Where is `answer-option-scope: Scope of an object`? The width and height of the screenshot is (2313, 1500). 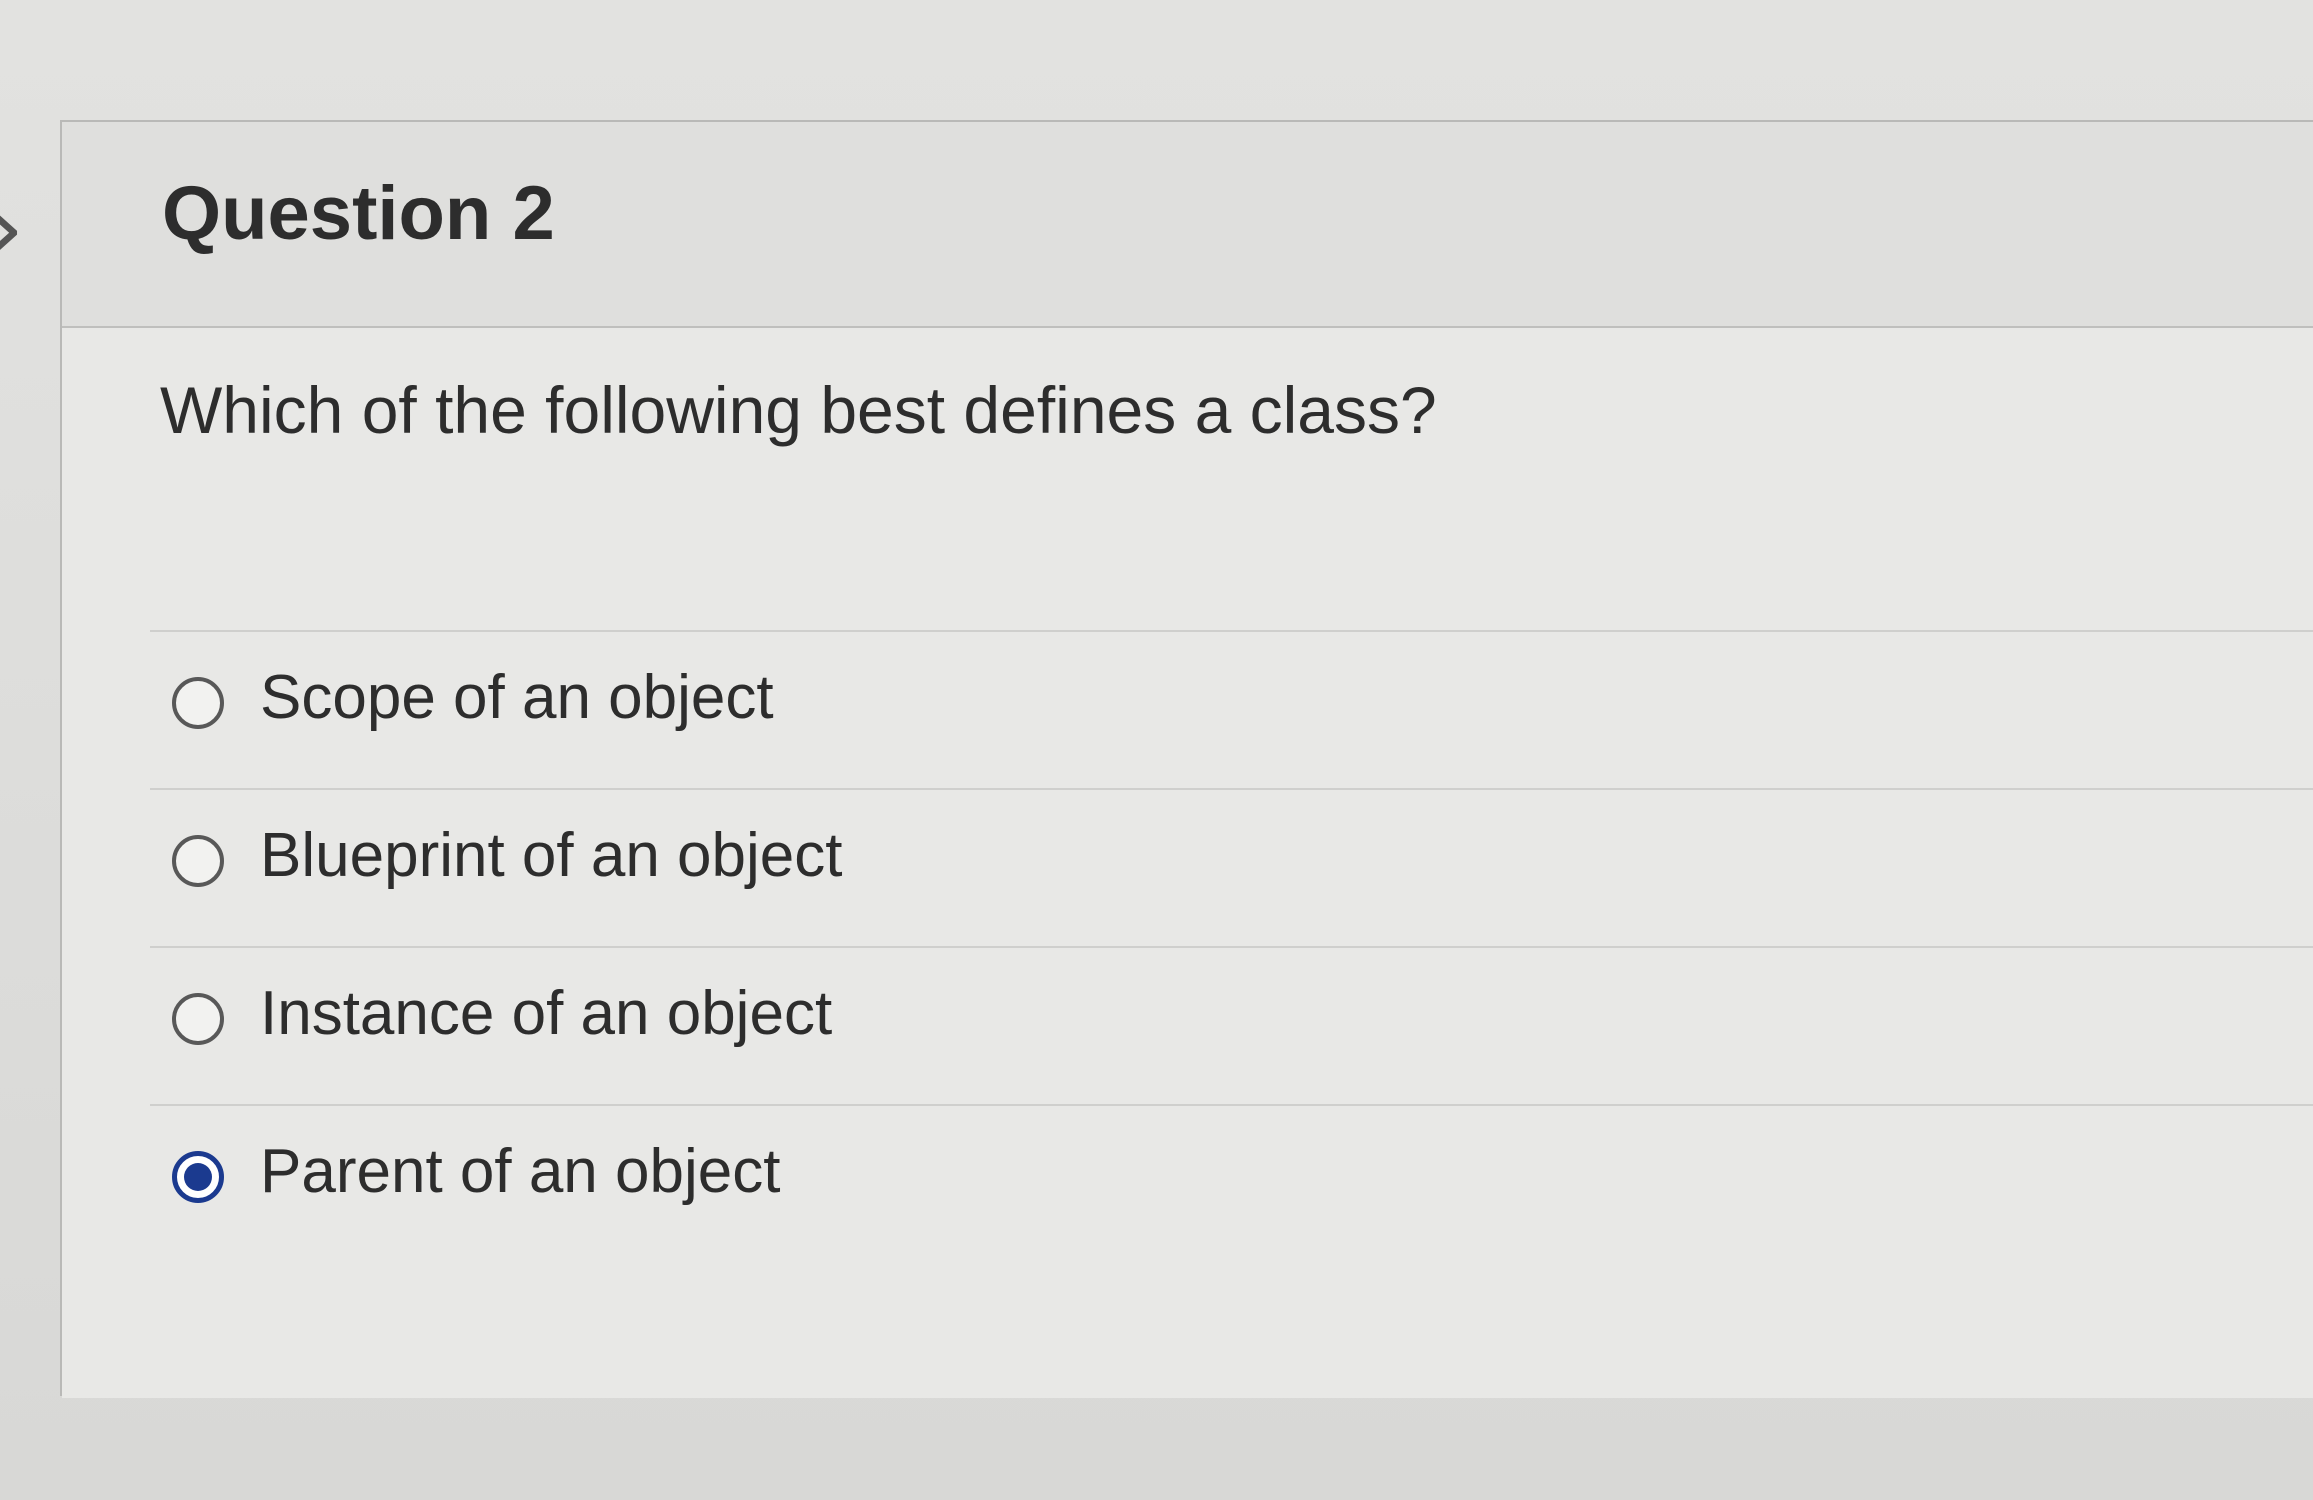 answer-option-scope: Scope of an object is located at coordinates (1231, 709).